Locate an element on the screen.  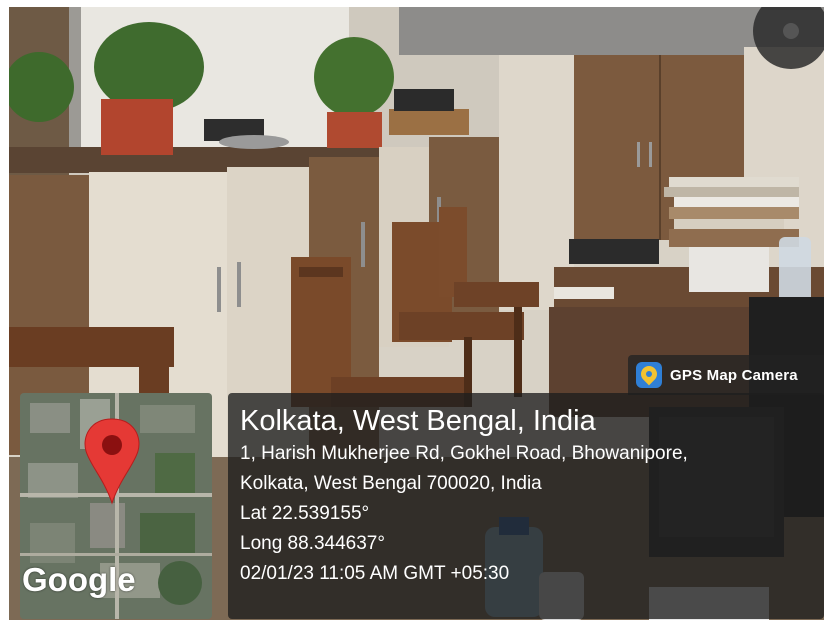
brand-label: GPS Map Camera is located at coordinates (734, 375).